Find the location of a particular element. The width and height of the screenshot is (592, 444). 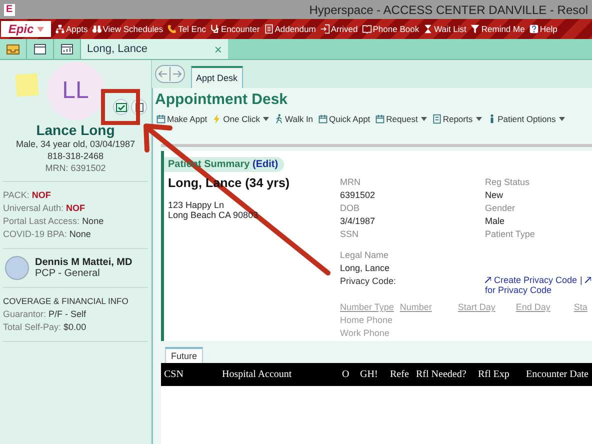

toolbar-button: Wait List is located at coordinates (444, 29).